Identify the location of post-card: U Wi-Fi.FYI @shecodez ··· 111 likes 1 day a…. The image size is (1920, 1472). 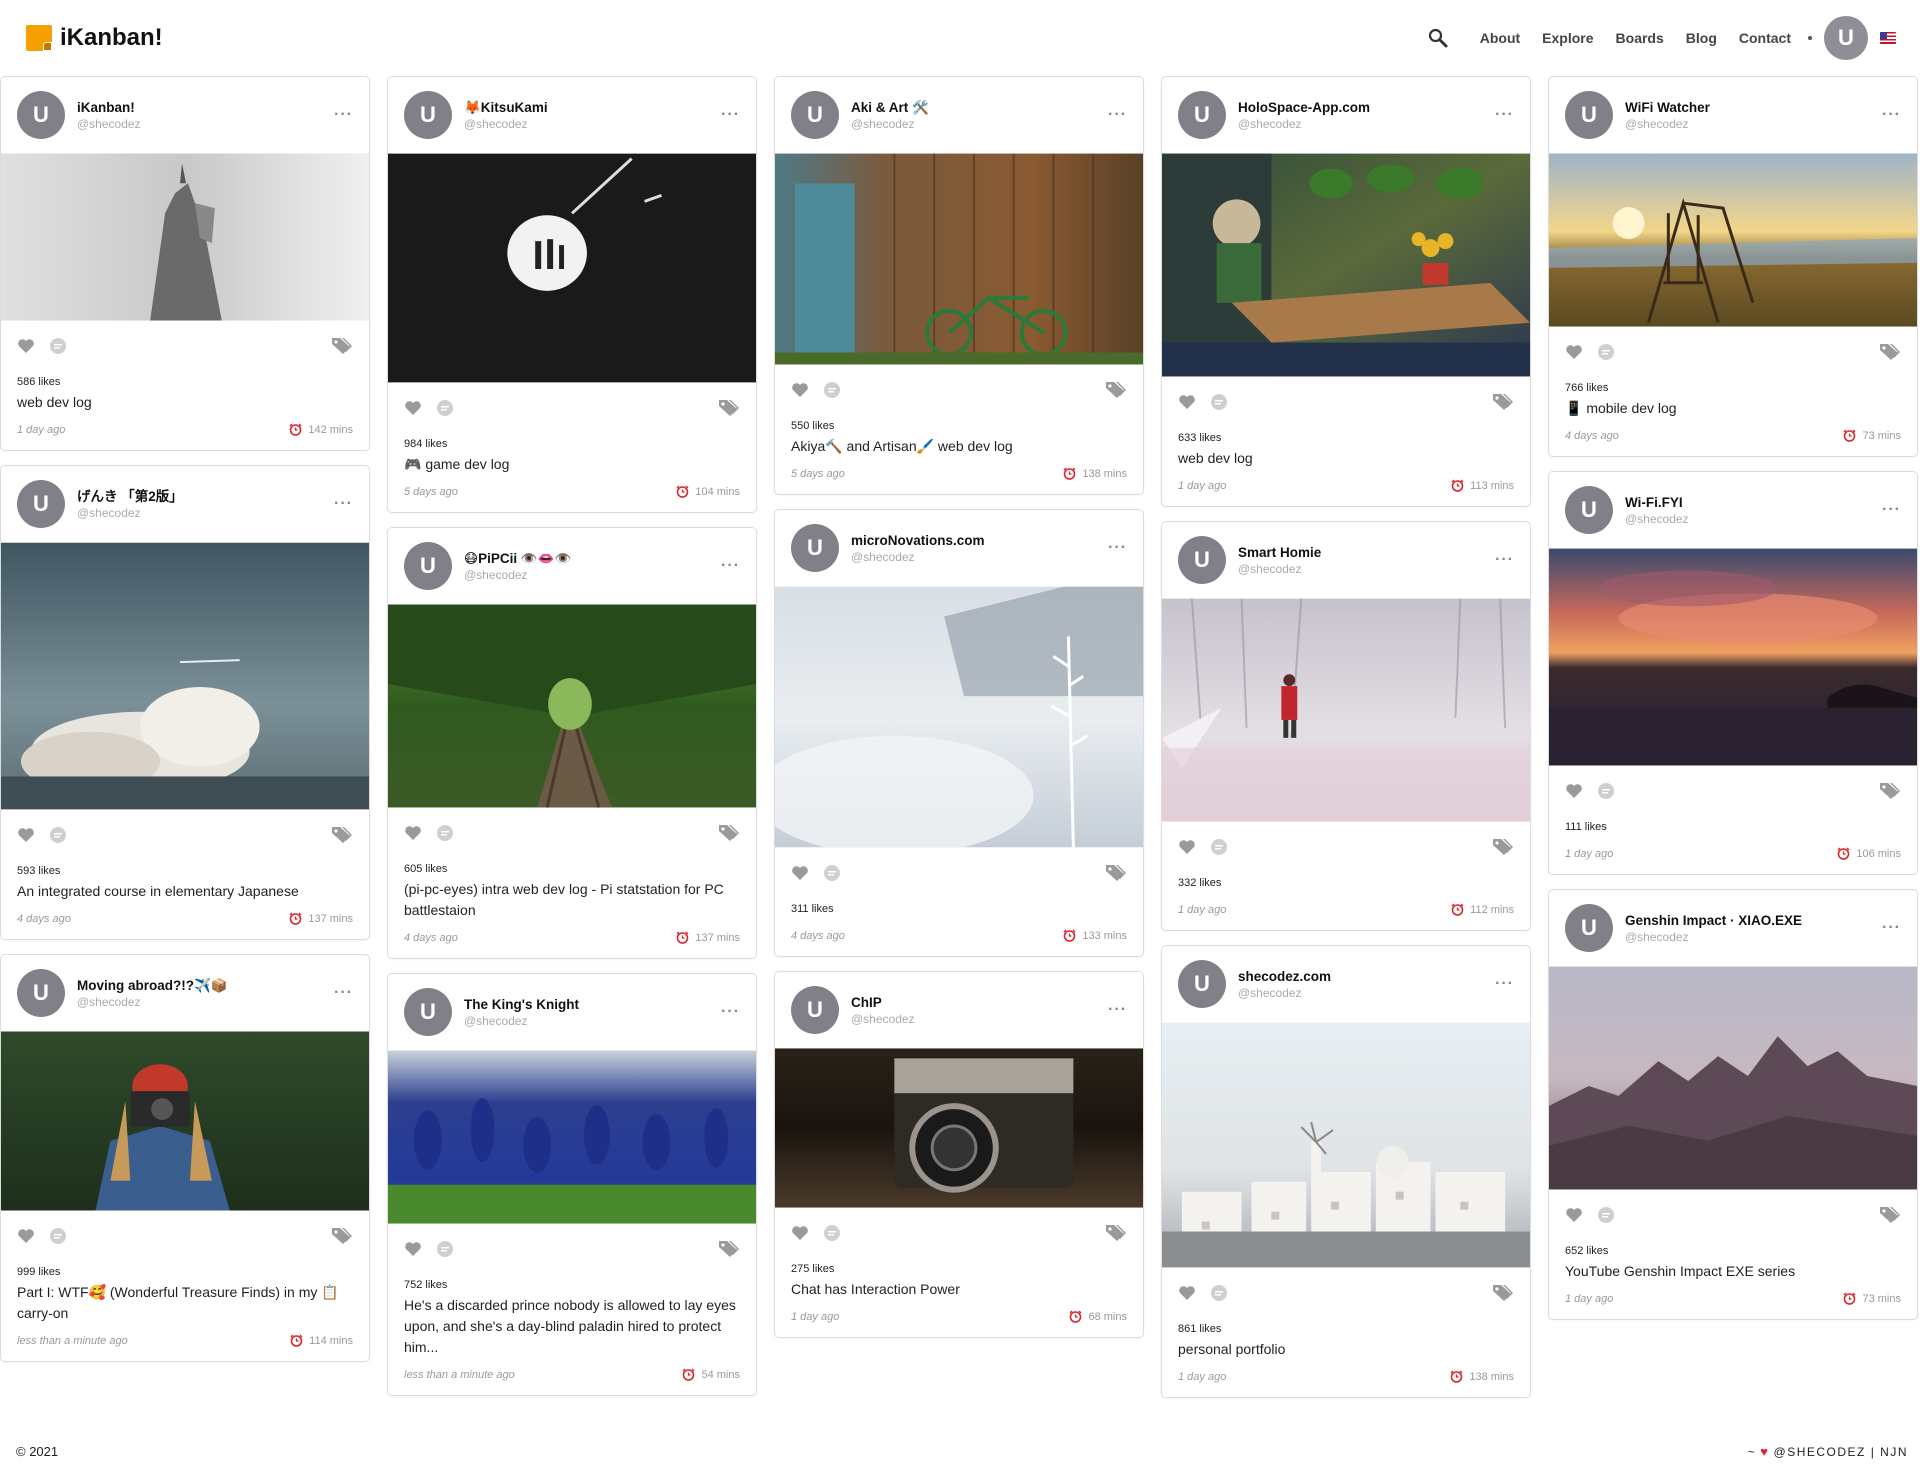
(1733, 673).